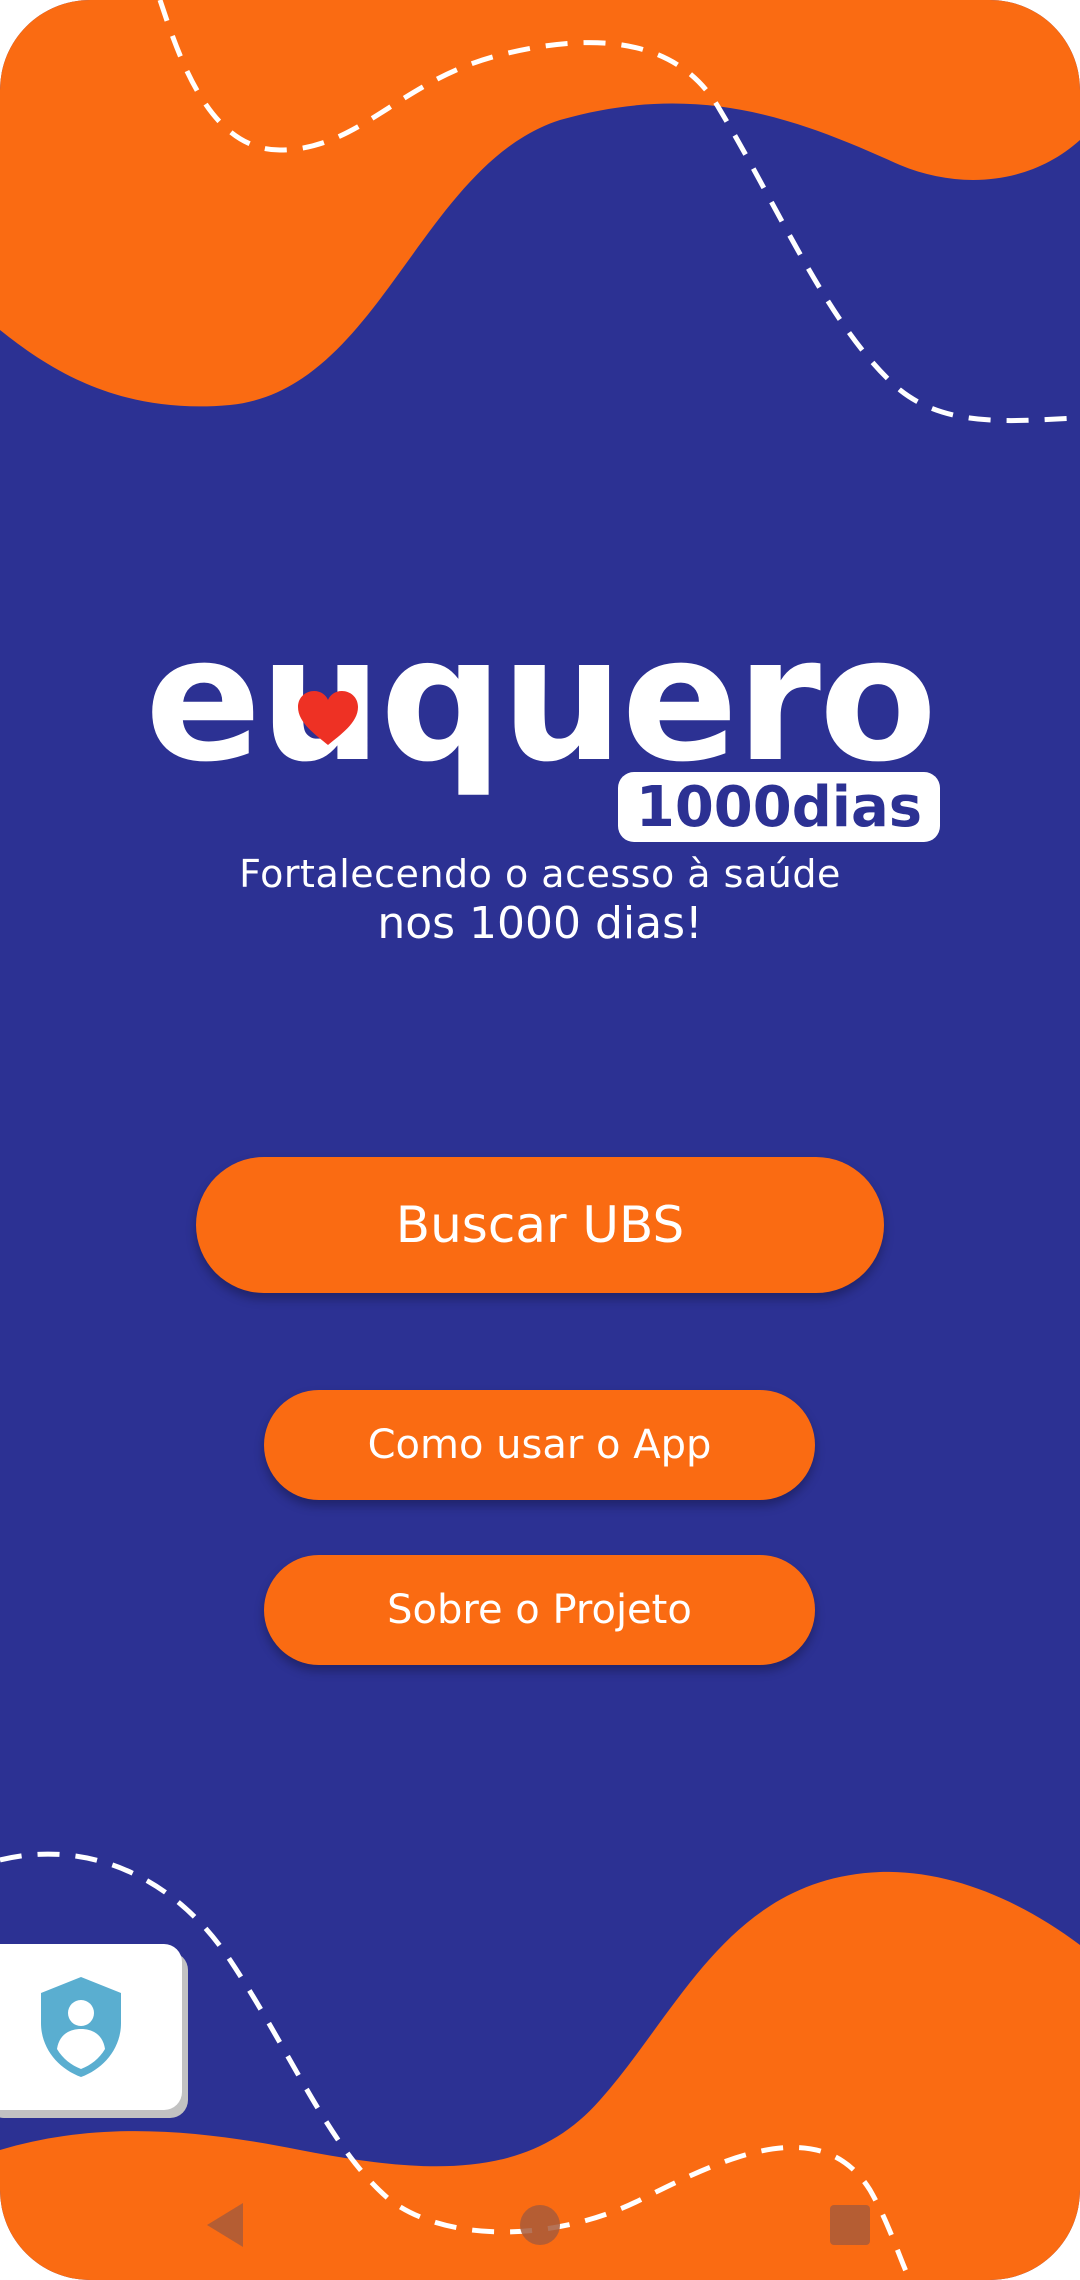 The image size is (1080, 2280). Describe the element at coordinates (540, 699) in the screenshot. I see `logo-wordmark: euquero` at that location.